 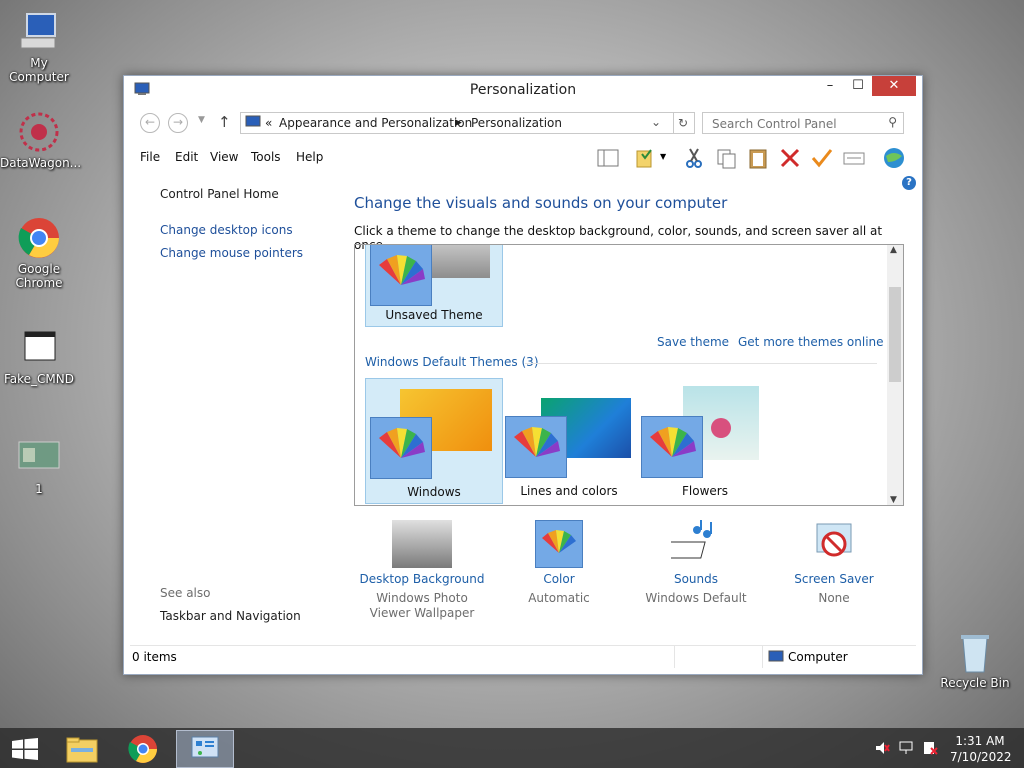 What do you see at coordinates (909, 183) in the screenshot?
I see `help-icon: ?` at bounding box center [909, 183].